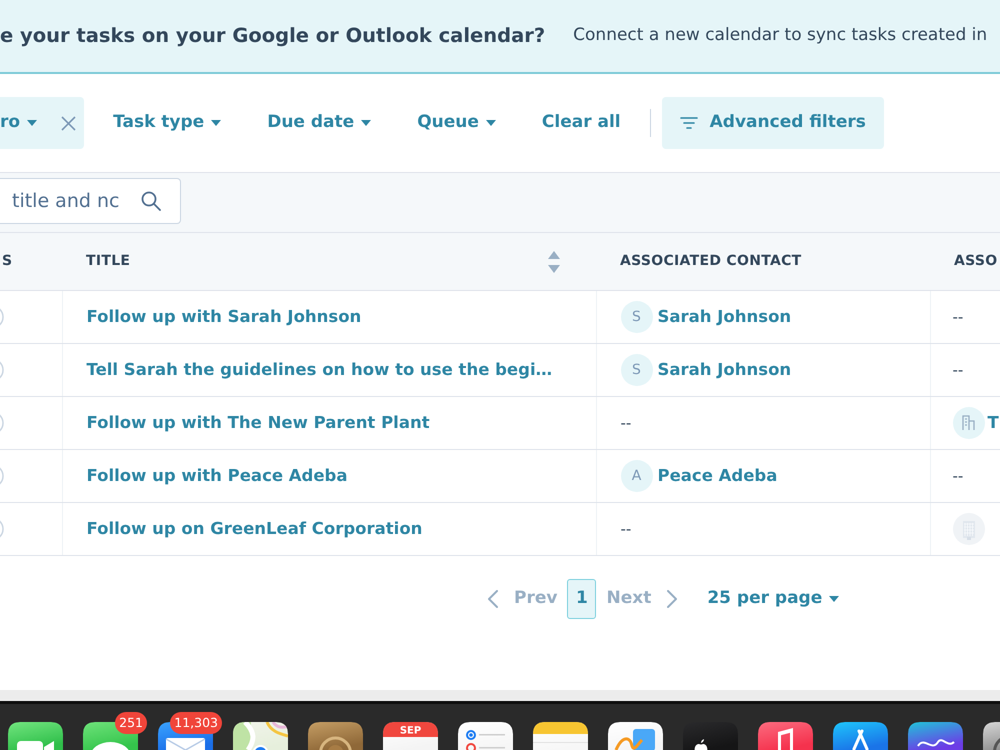 Image resolution: width=1000 pixels, height=750 pixels. Describe the element at coordinates (167, 123) in the screenshot. I see `filter-dropdown: Task type` at that location.